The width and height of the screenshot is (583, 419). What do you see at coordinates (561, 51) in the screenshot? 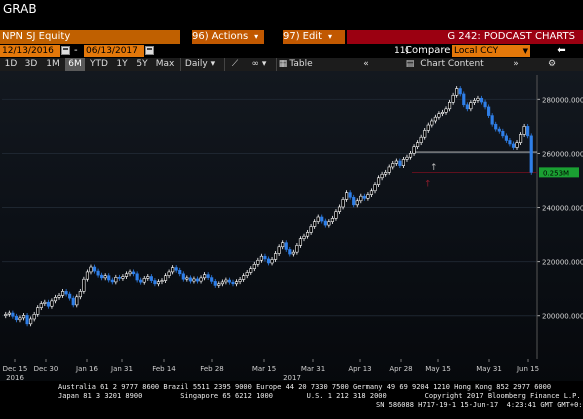
I see `back-arrow-icon: ⬅` at bounding box center [561, 51].